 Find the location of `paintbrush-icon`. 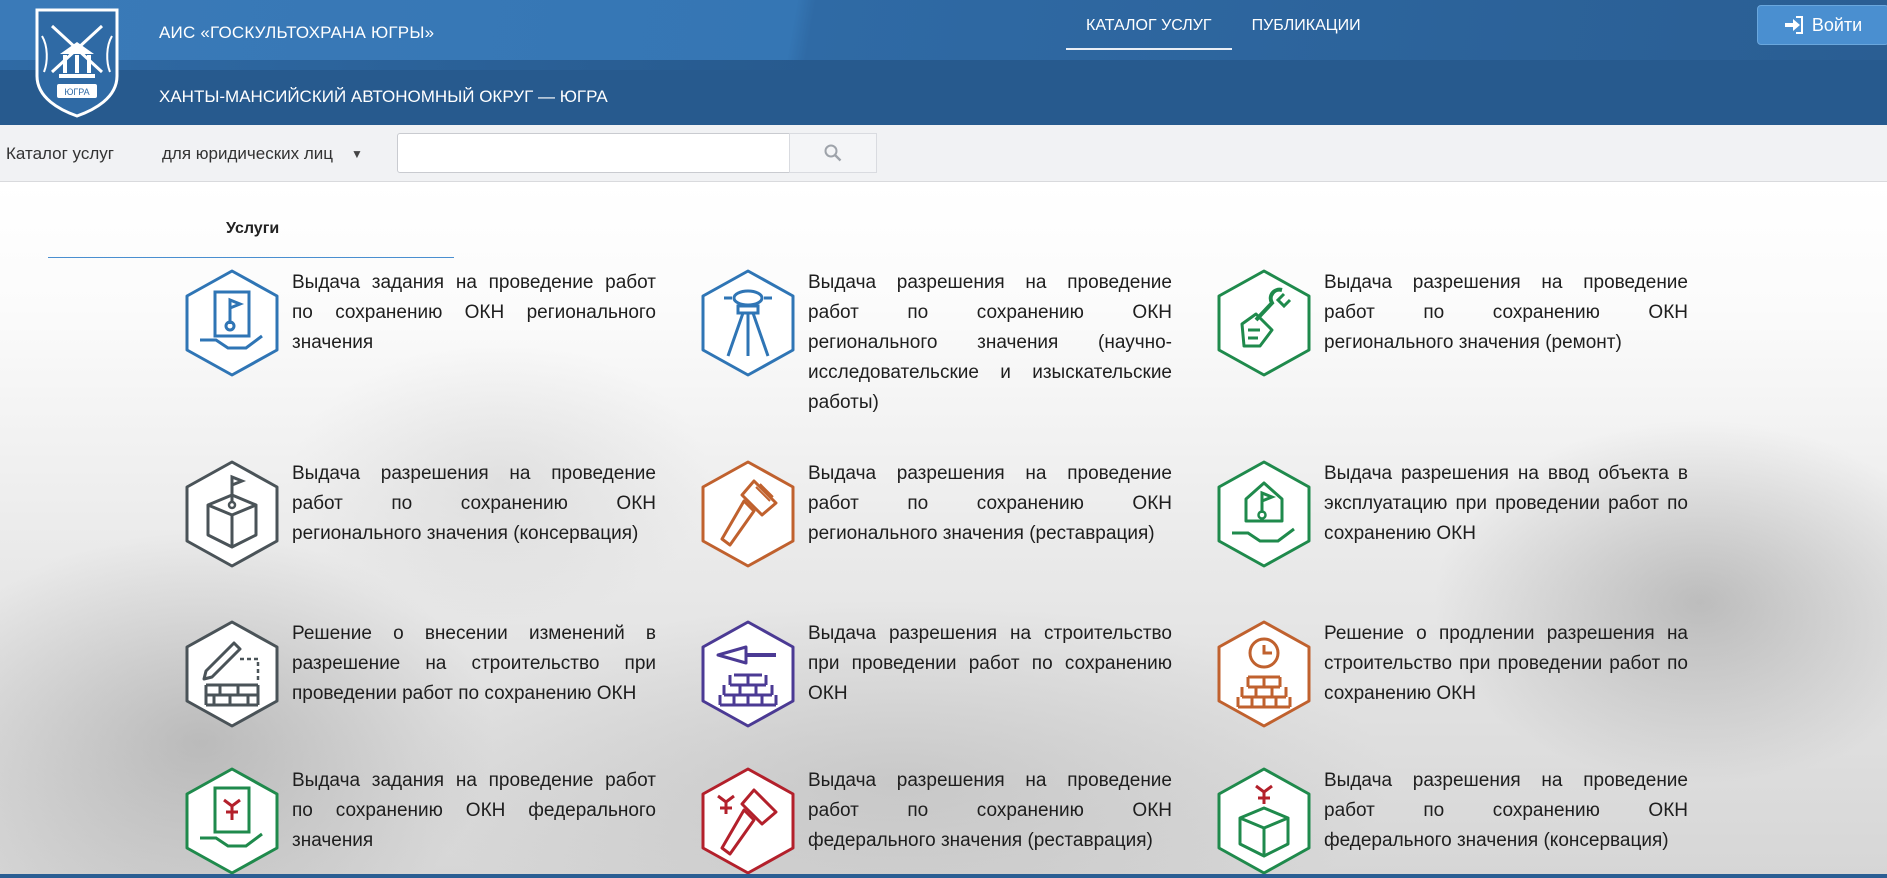

paintbrush-icon is located at coordinates (748, 514).